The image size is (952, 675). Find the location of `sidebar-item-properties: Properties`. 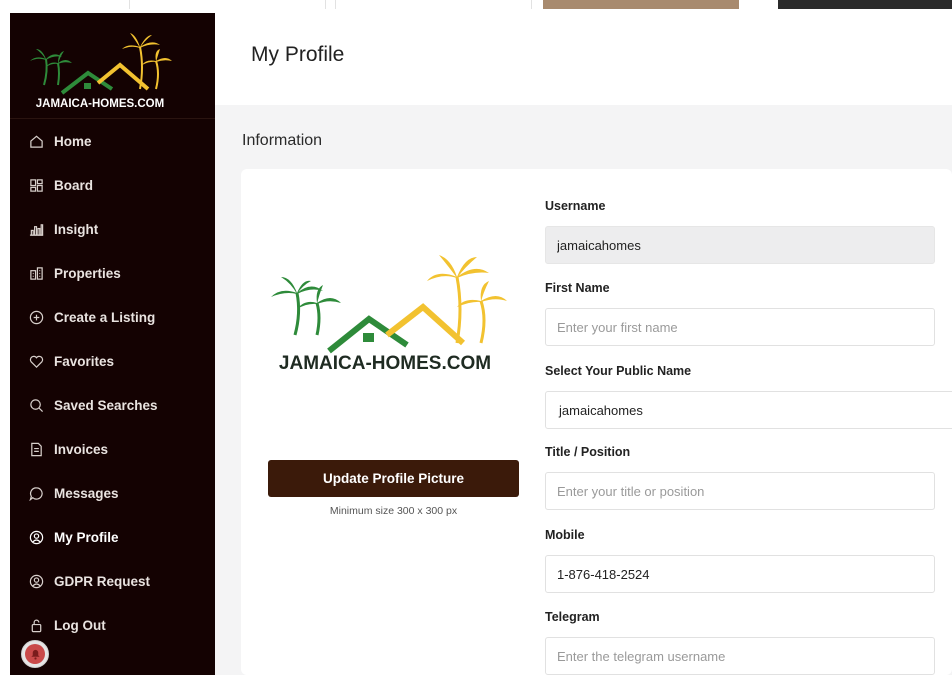

sidebar-item-properties: Properties is located at coordinates (112, 273).